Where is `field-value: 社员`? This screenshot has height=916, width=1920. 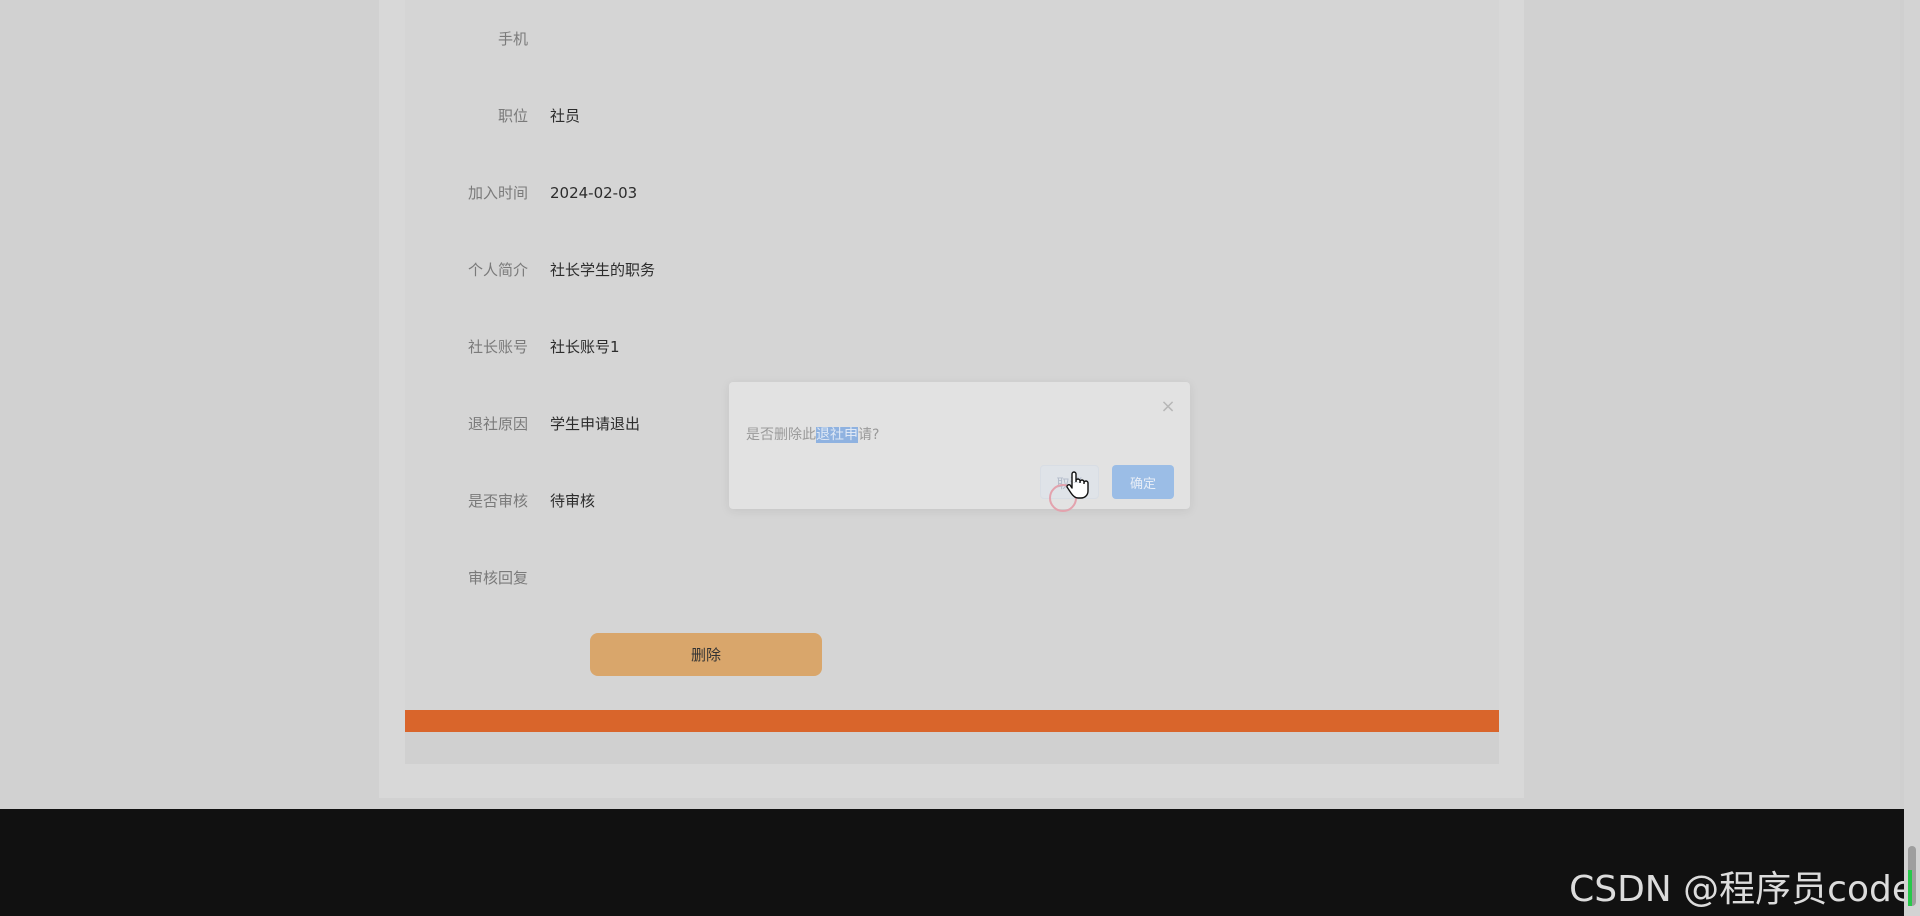
field-value: 社员 is located at coordinates (565, 116).